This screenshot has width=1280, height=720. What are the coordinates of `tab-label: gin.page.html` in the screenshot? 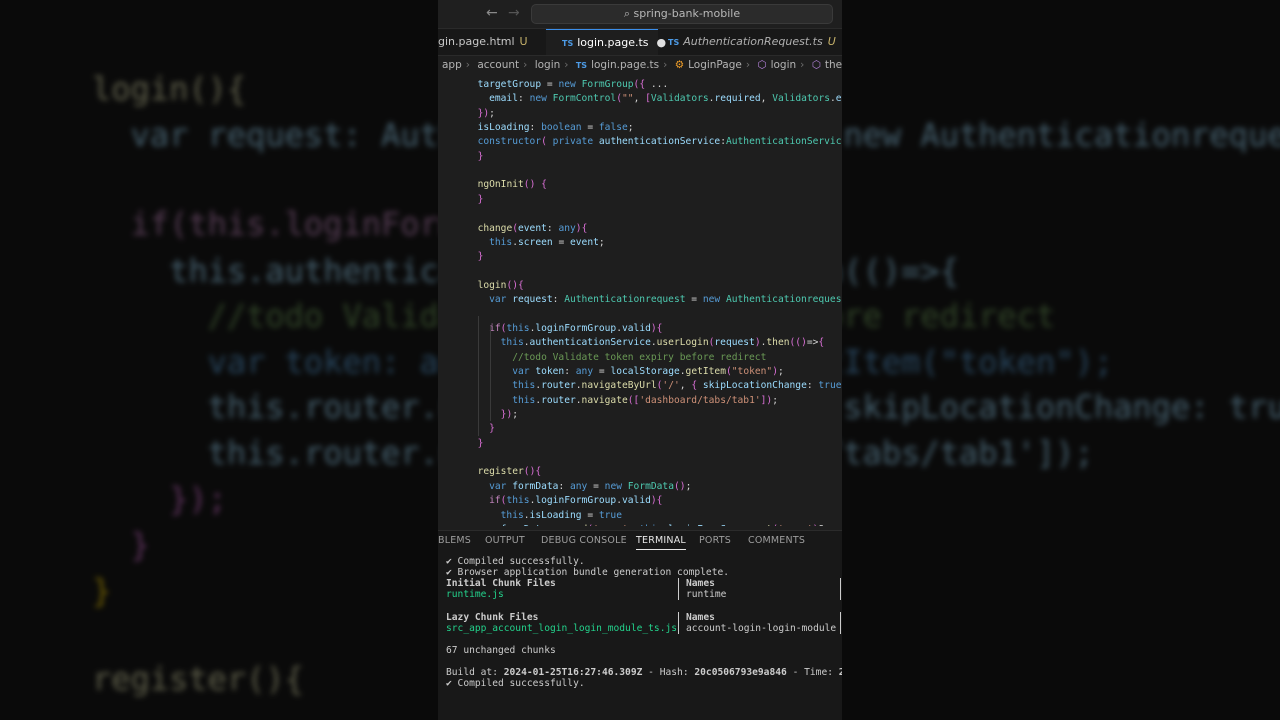 It's located at (476, 41).